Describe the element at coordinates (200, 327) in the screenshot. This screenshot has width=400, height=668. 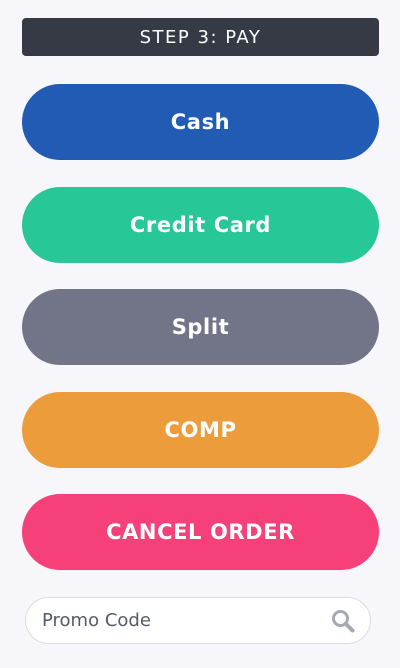
I see `split-button: Split` at that location.